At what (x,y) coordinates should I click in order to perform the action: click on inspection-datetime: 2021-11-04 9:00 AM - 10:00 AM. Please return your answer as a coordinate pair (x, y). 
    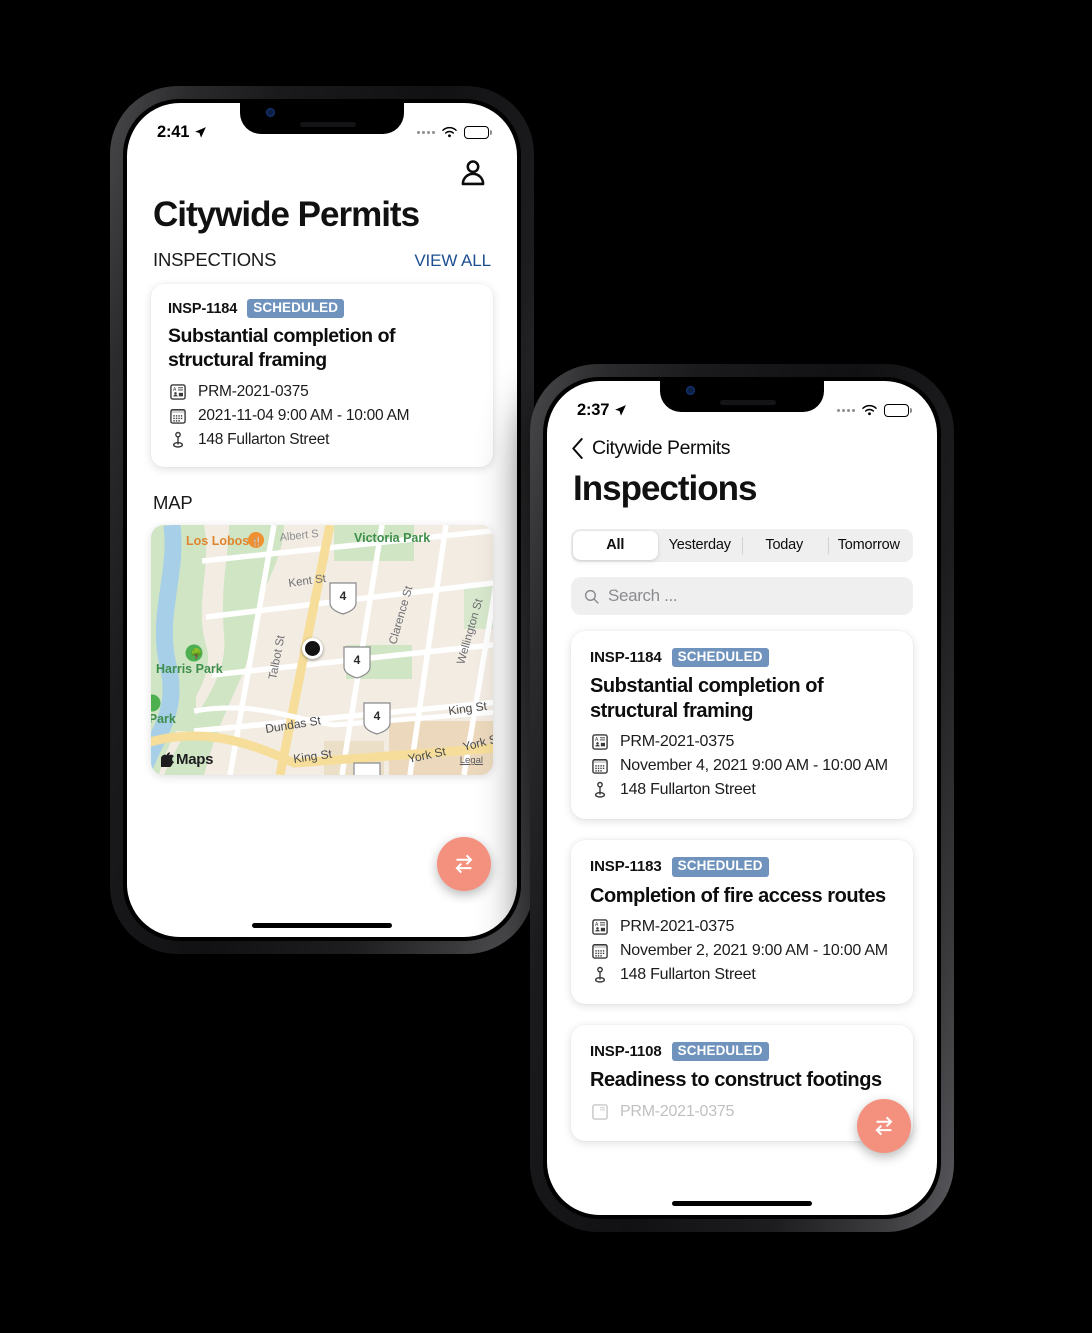
    Looking at the image, I should click on (304, 416).